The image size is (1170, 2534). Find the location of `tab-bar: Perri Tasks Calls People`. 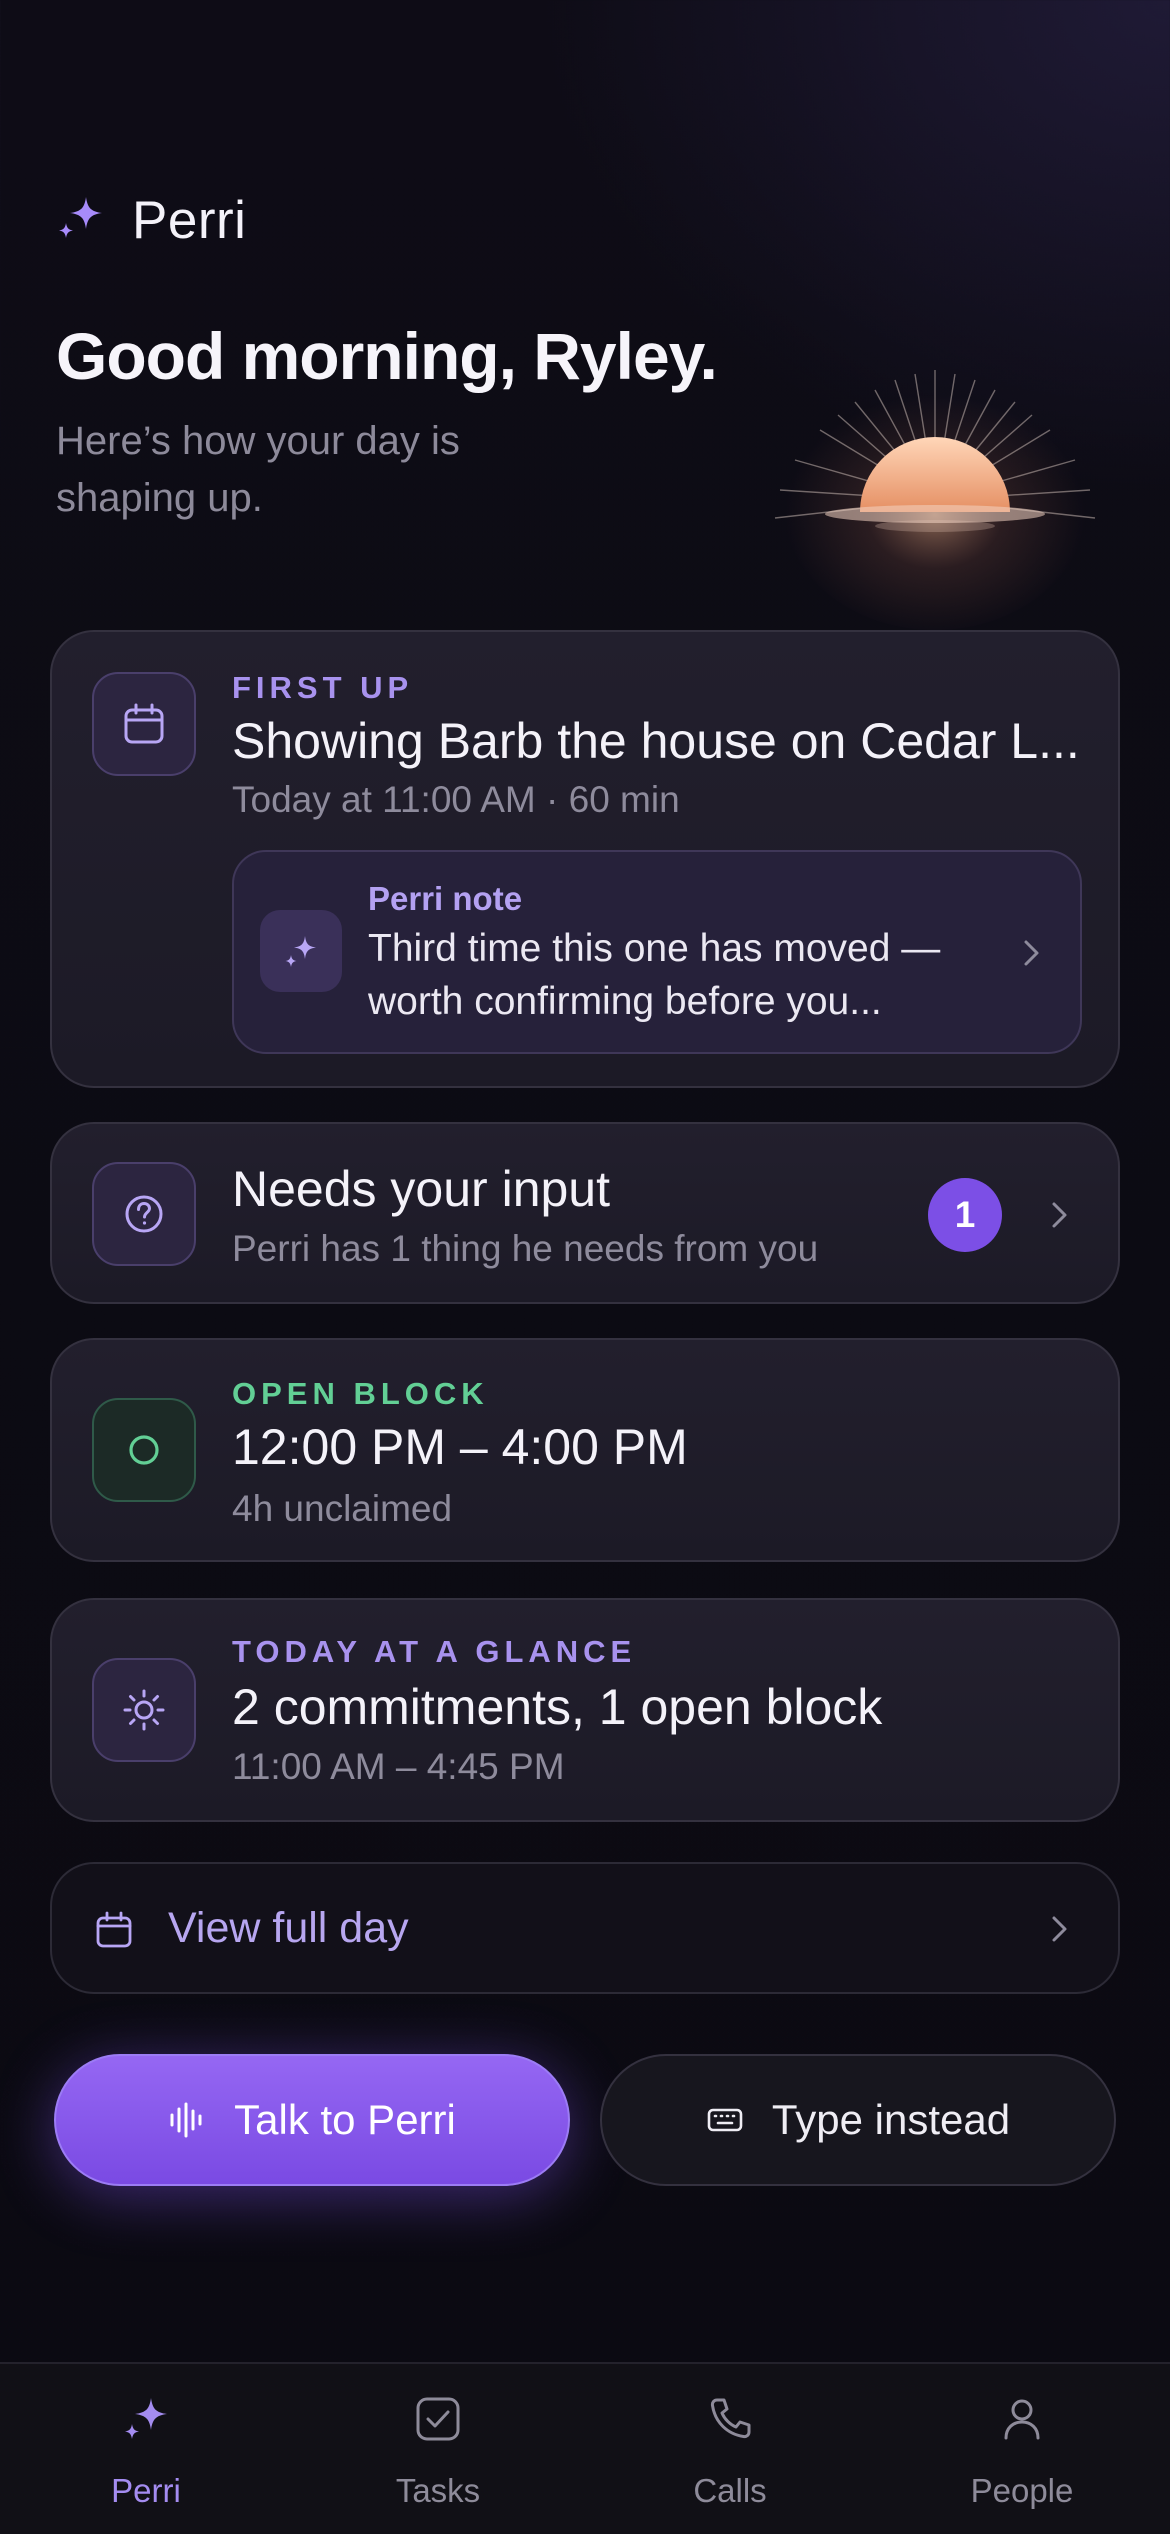

tab-bar: Perri Tasks Calls People is located at coordinates (585, 2448).